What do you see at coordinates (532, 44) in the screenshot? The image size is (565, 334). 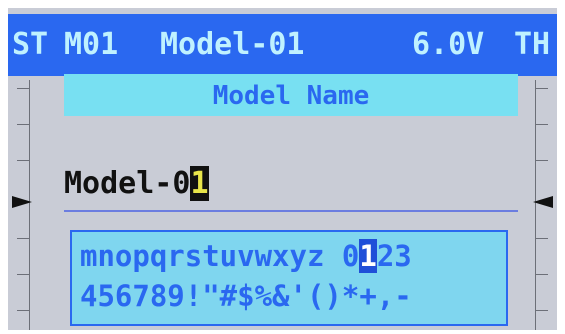 I see `throttle-label: TH` at bounding box center [532, 44].